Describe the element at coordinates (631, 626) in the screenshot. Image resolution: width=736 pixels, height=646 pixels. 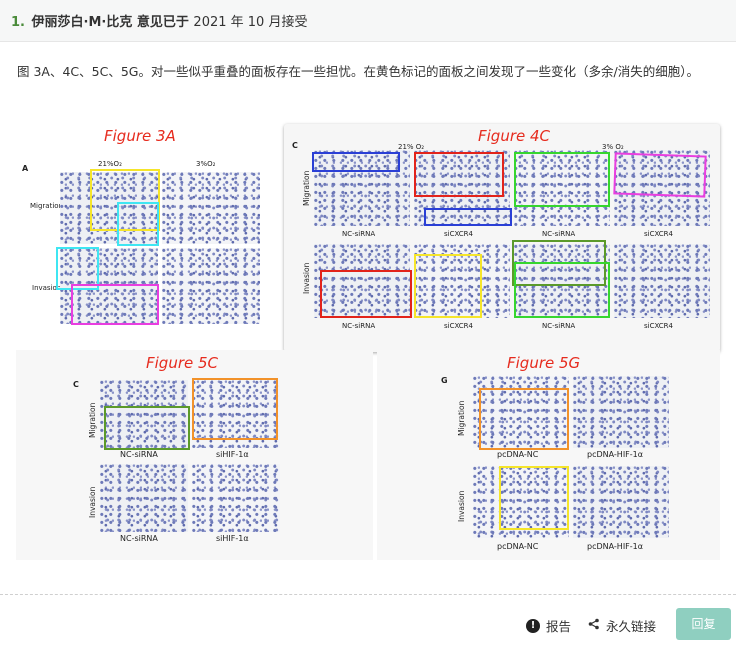
I see `permalink-label: 永久链接` at that location.